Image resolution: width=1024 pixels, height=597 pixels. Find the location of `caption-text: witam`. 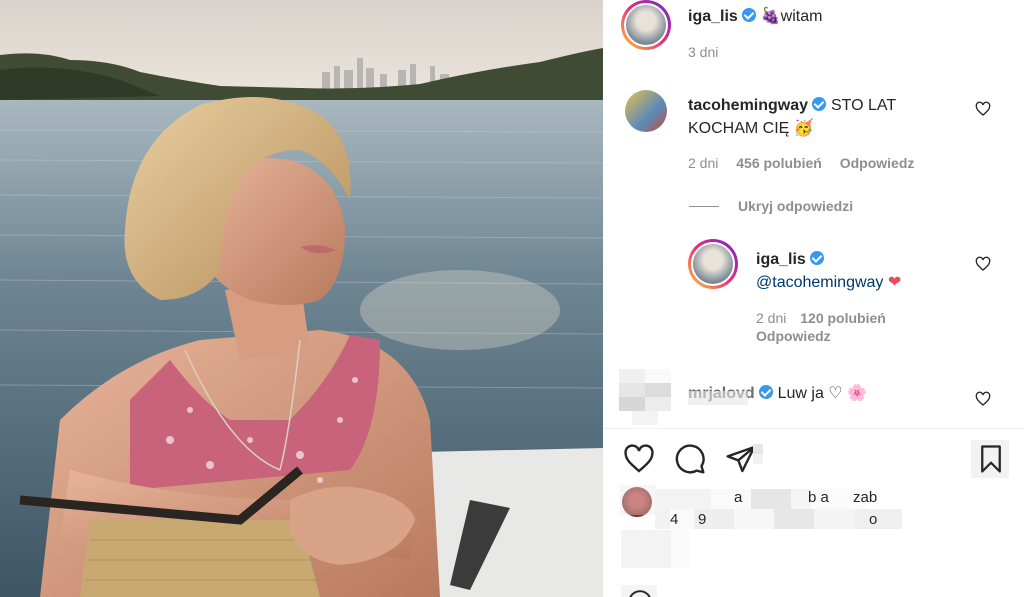

caption-text: witam is located at coordinates (801, 16).